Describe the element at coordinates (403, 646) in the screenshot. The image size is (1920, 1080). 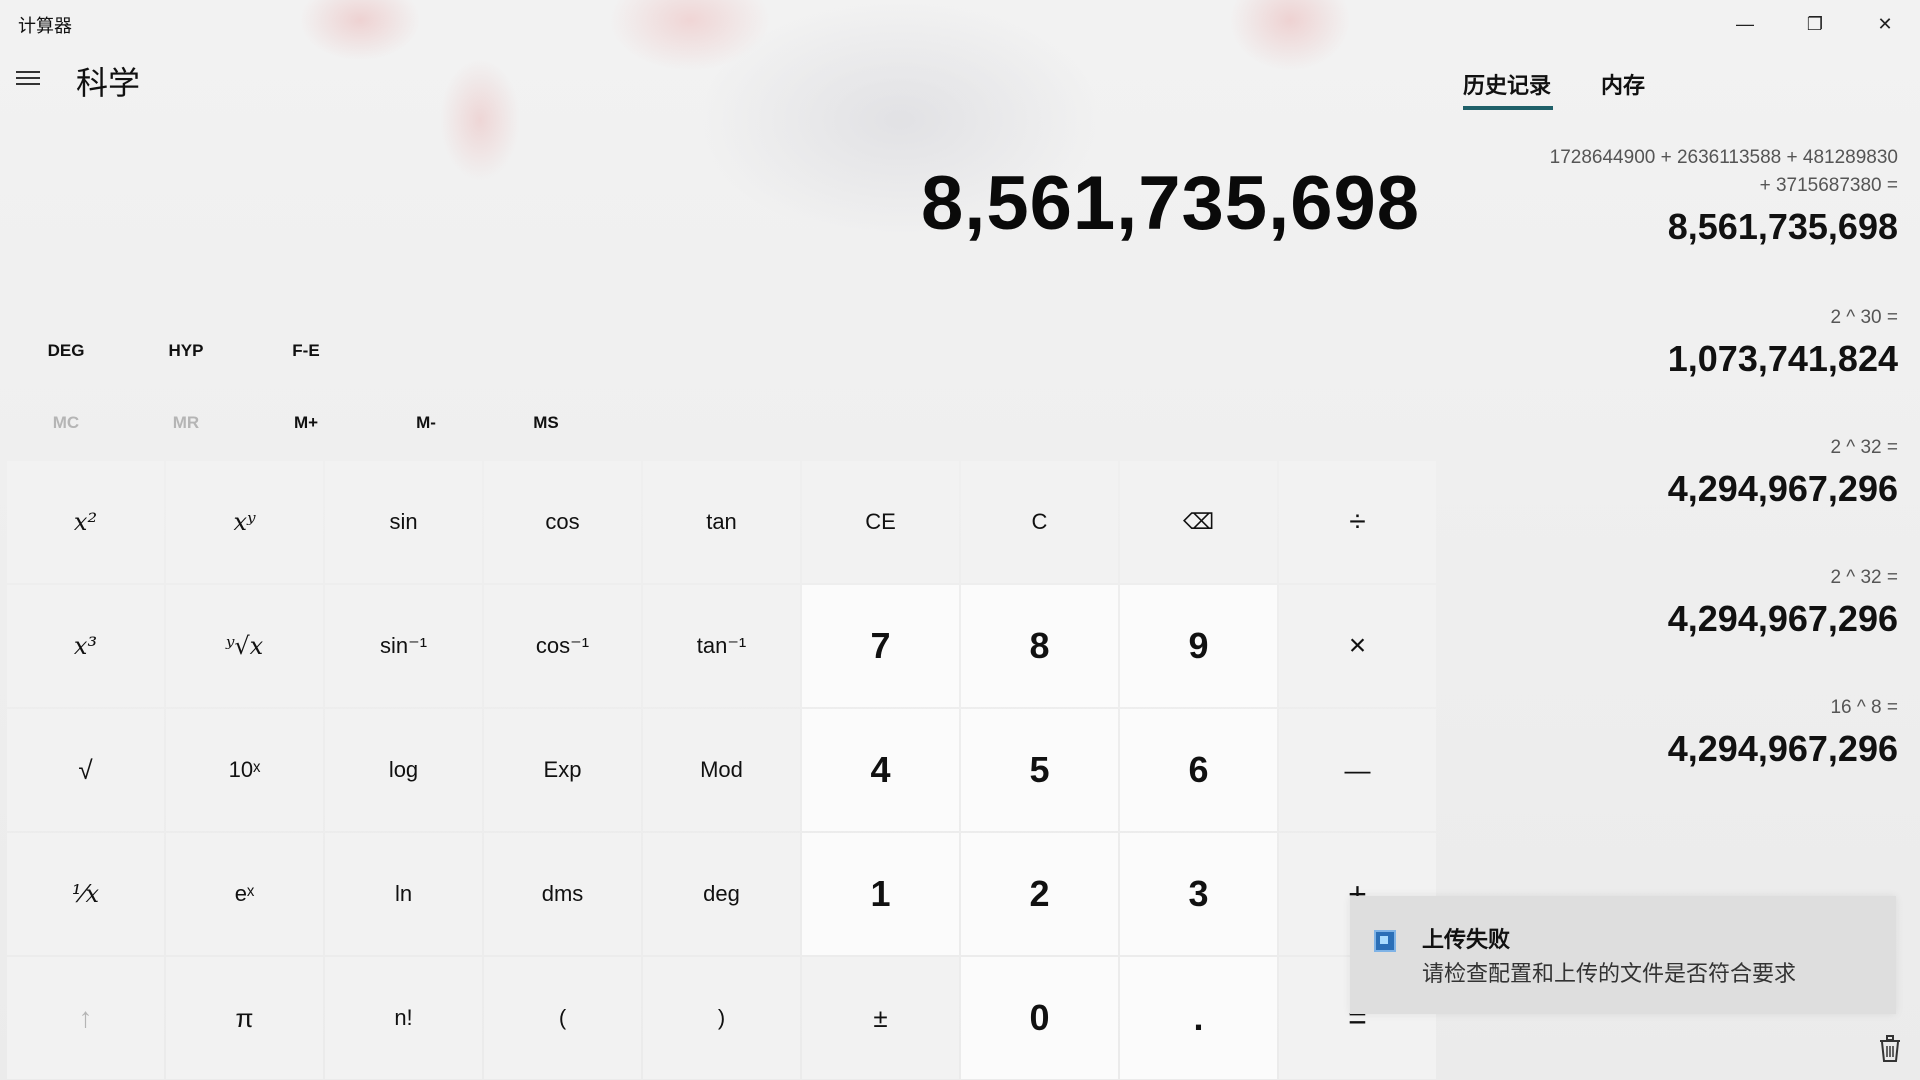
I see `asin-button: sin⁻¹` at that location.